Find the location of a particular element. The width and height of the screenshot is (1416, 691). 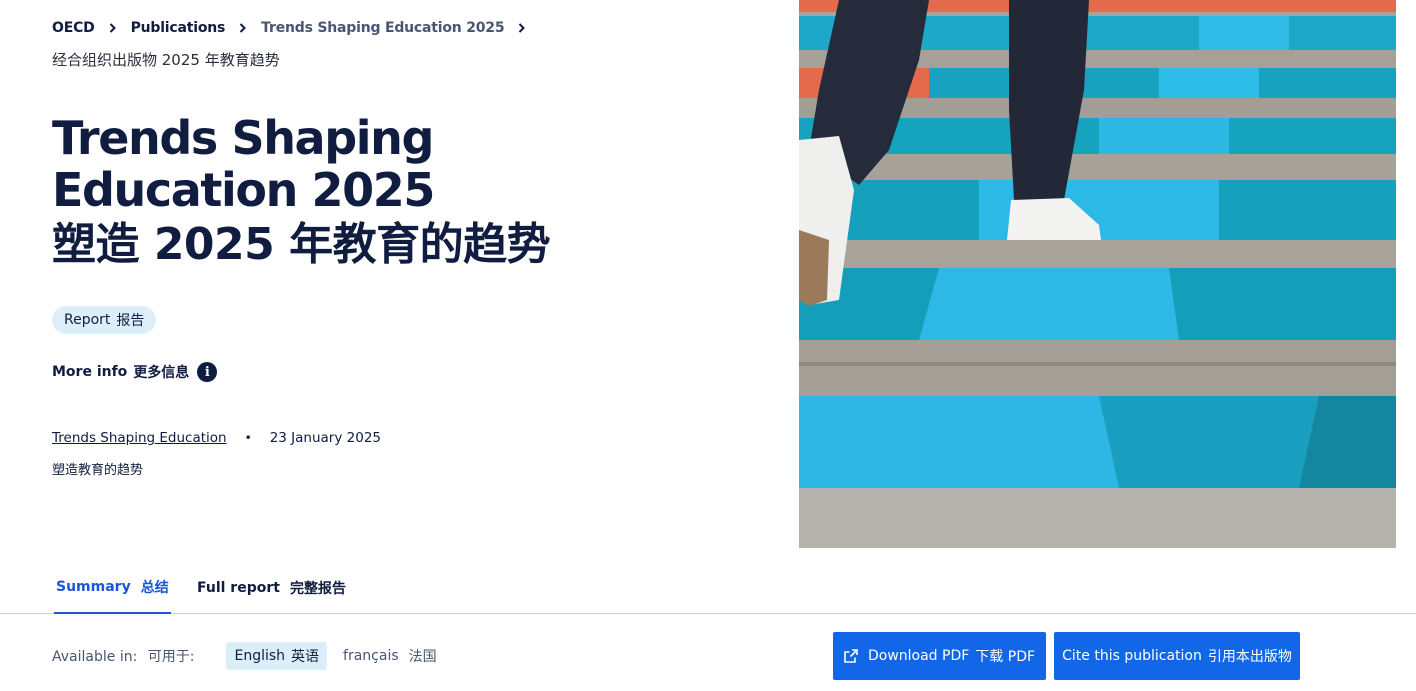

breadcrumb-oecd: OECD is located at coordinates (73, 28).